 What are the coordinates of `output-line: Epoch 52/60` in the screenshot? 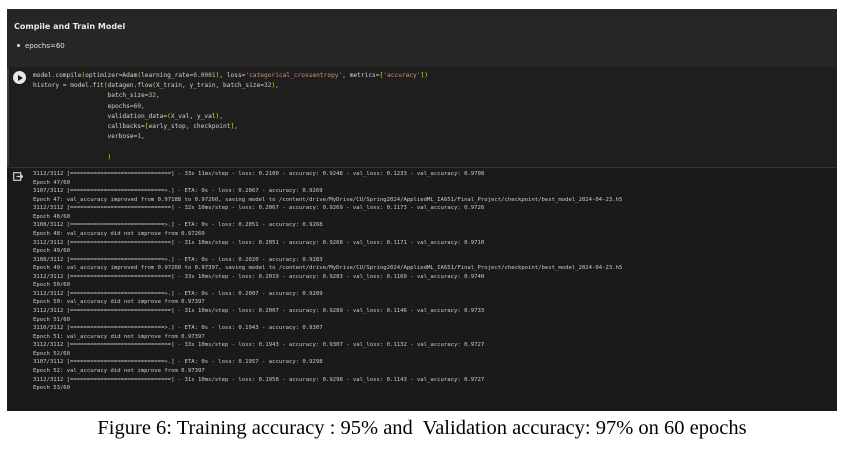 It's located at (52, 353).